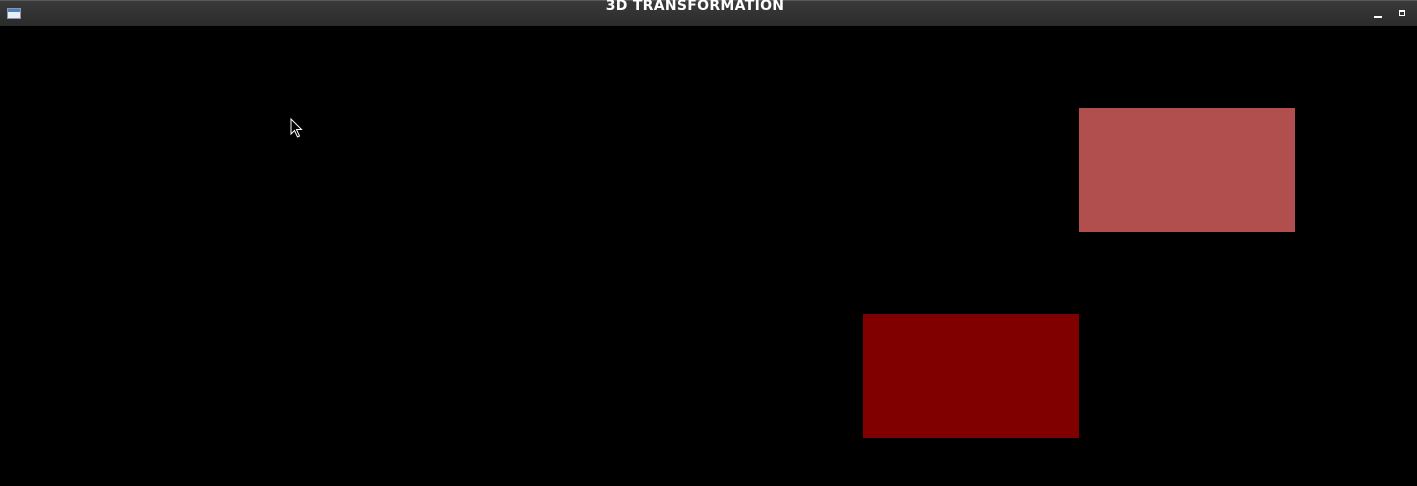 This screenshot has height=486, width=1417. I want to click on maximize-button, so click(1402, 13).